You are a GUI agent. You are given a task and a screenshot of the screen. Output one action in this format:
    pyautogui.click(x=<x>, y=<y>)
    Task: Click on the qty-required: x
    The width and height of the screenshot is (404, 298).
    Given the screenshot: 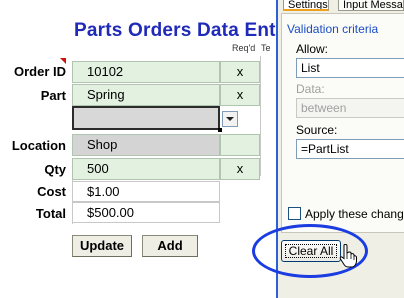 What is the action you would take?
    pyautogui.click(x=240, y=169)
    